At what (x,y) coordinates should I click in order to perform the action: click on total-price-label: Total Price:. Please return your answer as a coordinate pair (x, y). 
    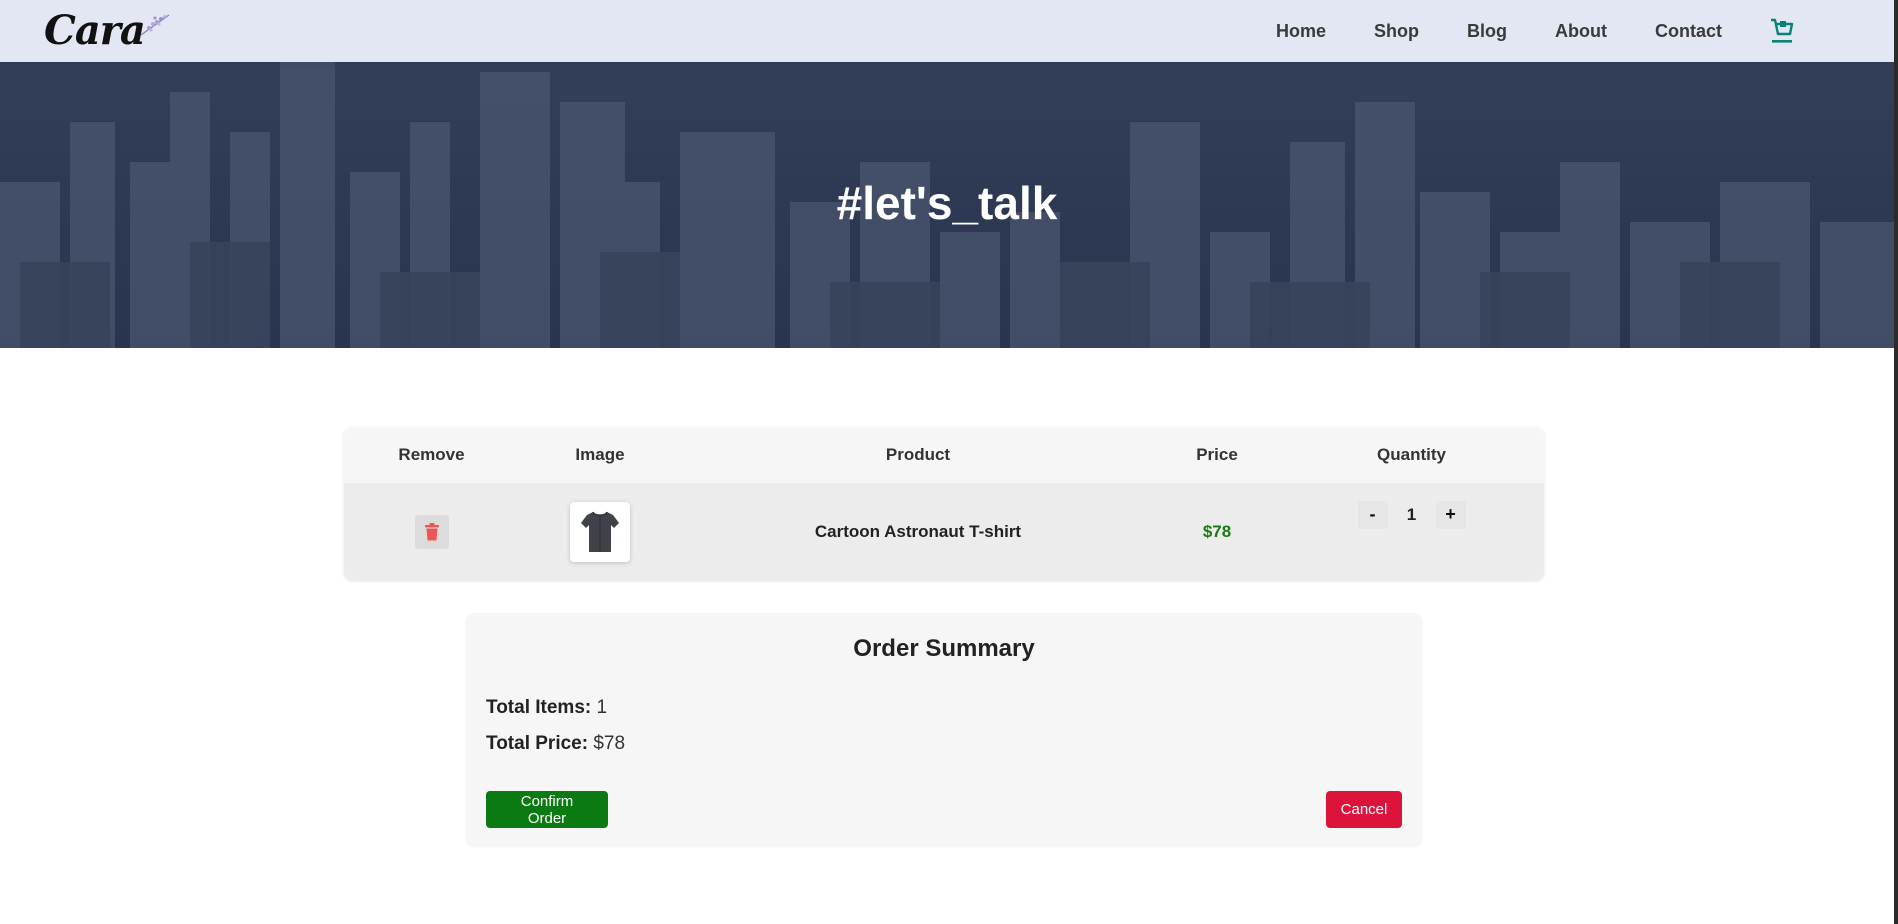
    Looking at the image, I should click on (537, 743).